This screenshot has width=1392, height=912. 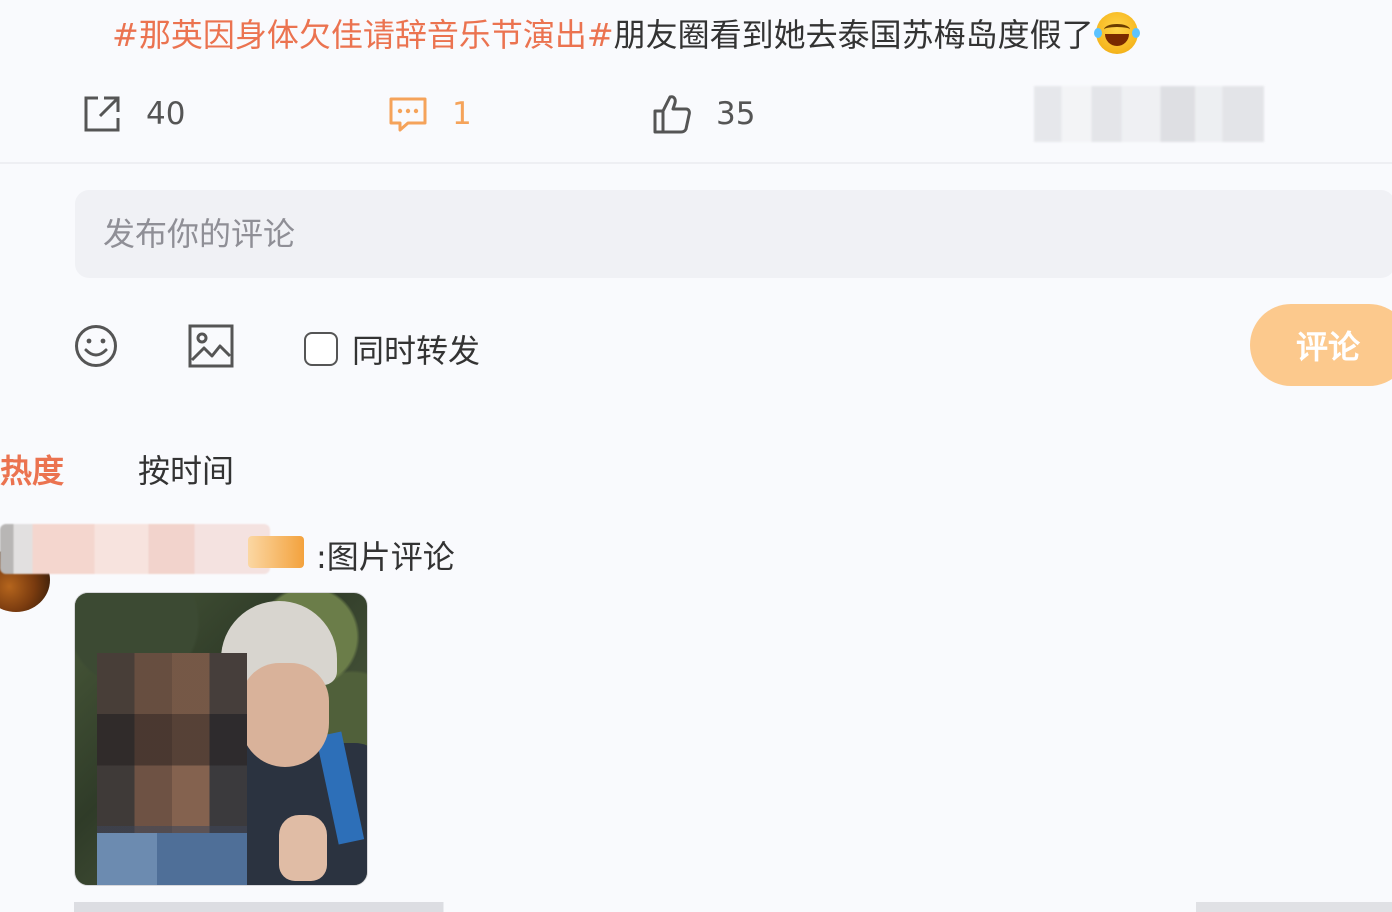 I want to click on repost-checkbox, so click(x=321, y=349).